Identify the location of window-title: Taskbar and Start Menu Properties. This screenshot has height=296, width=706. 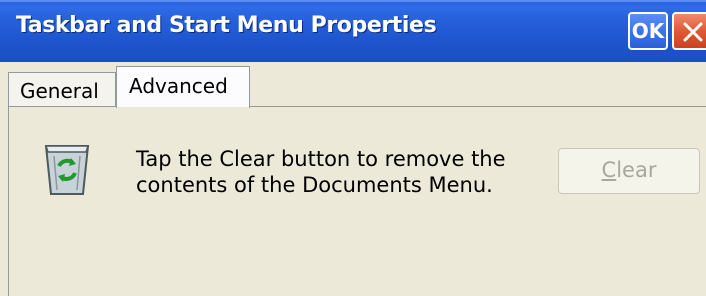
(226, 25).